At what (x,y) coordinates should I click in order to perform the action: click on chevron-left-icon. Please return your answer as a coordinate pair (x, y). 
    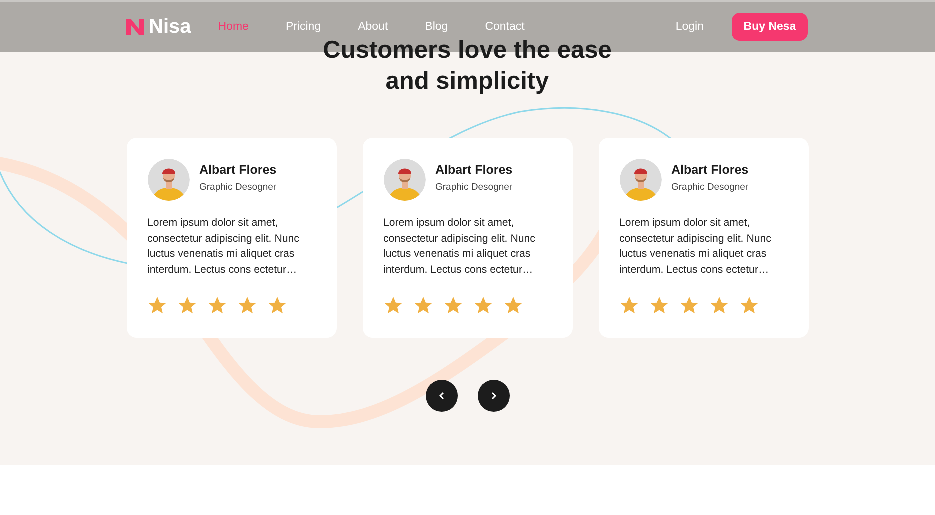
    Looking at the image, I should click on (441, 396).